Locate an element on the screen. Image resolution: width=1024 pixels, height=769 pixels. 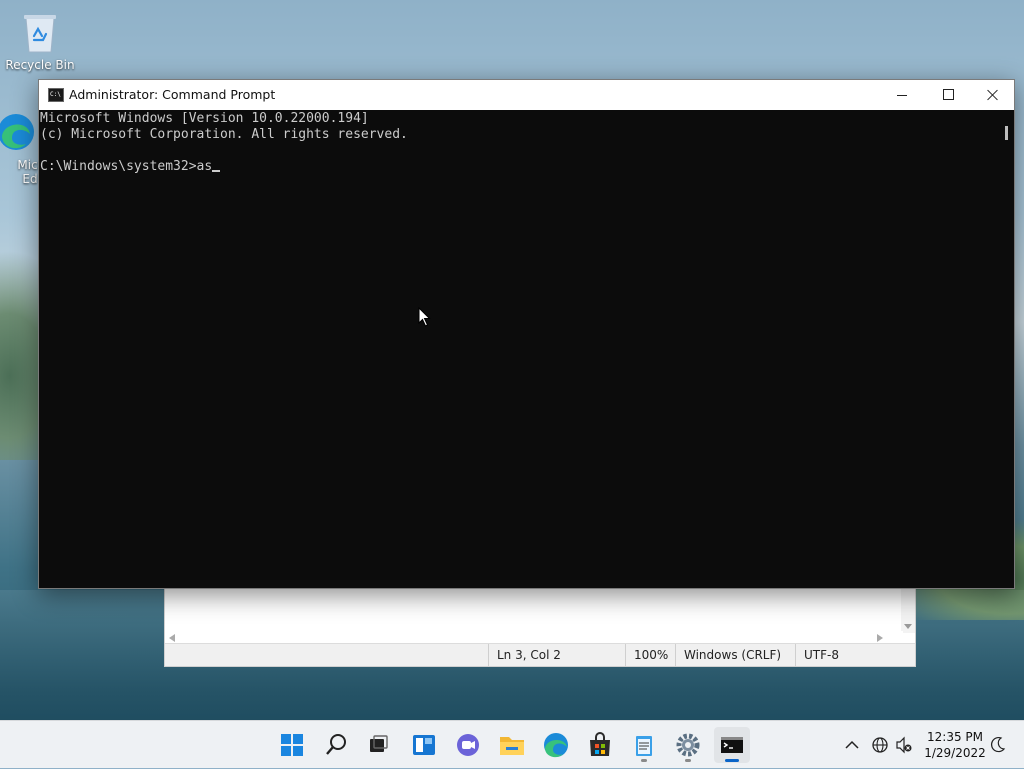
search-button is located at coordinates (336, 745).